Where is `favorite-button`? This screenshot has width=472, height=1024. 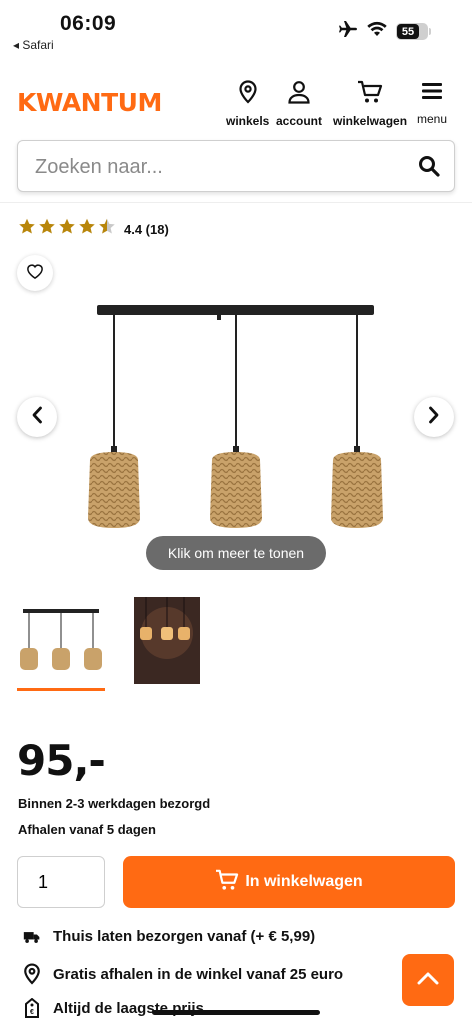
favorite-button is located at coordinates (35, 273).